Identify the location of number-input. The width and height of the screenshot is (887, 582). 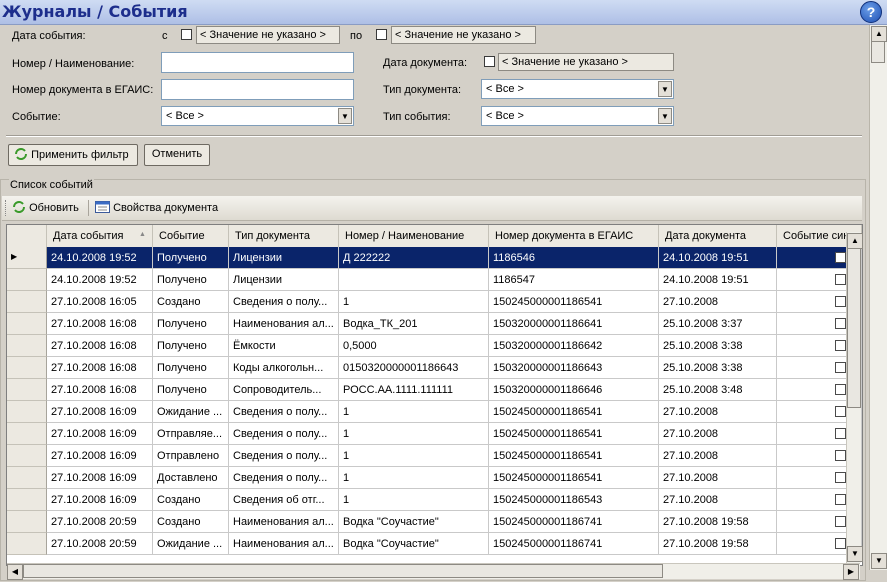
(257, 62).